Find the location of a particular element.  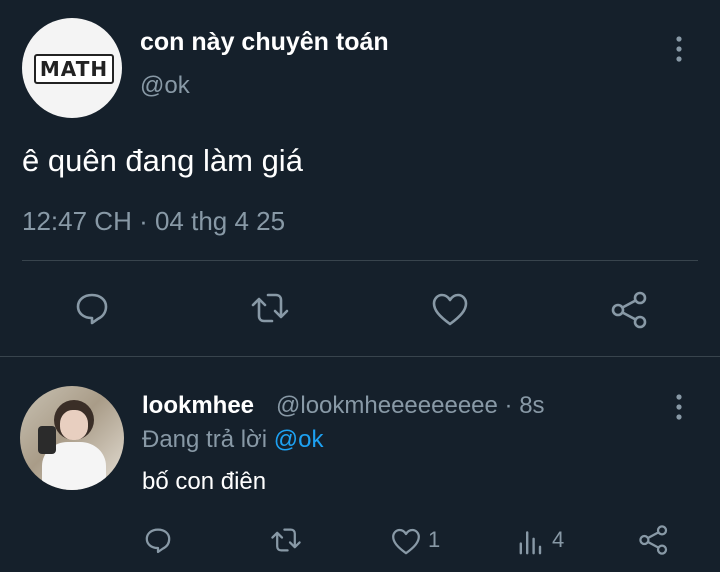

avatar-phone is located at coordinates (47, 440).